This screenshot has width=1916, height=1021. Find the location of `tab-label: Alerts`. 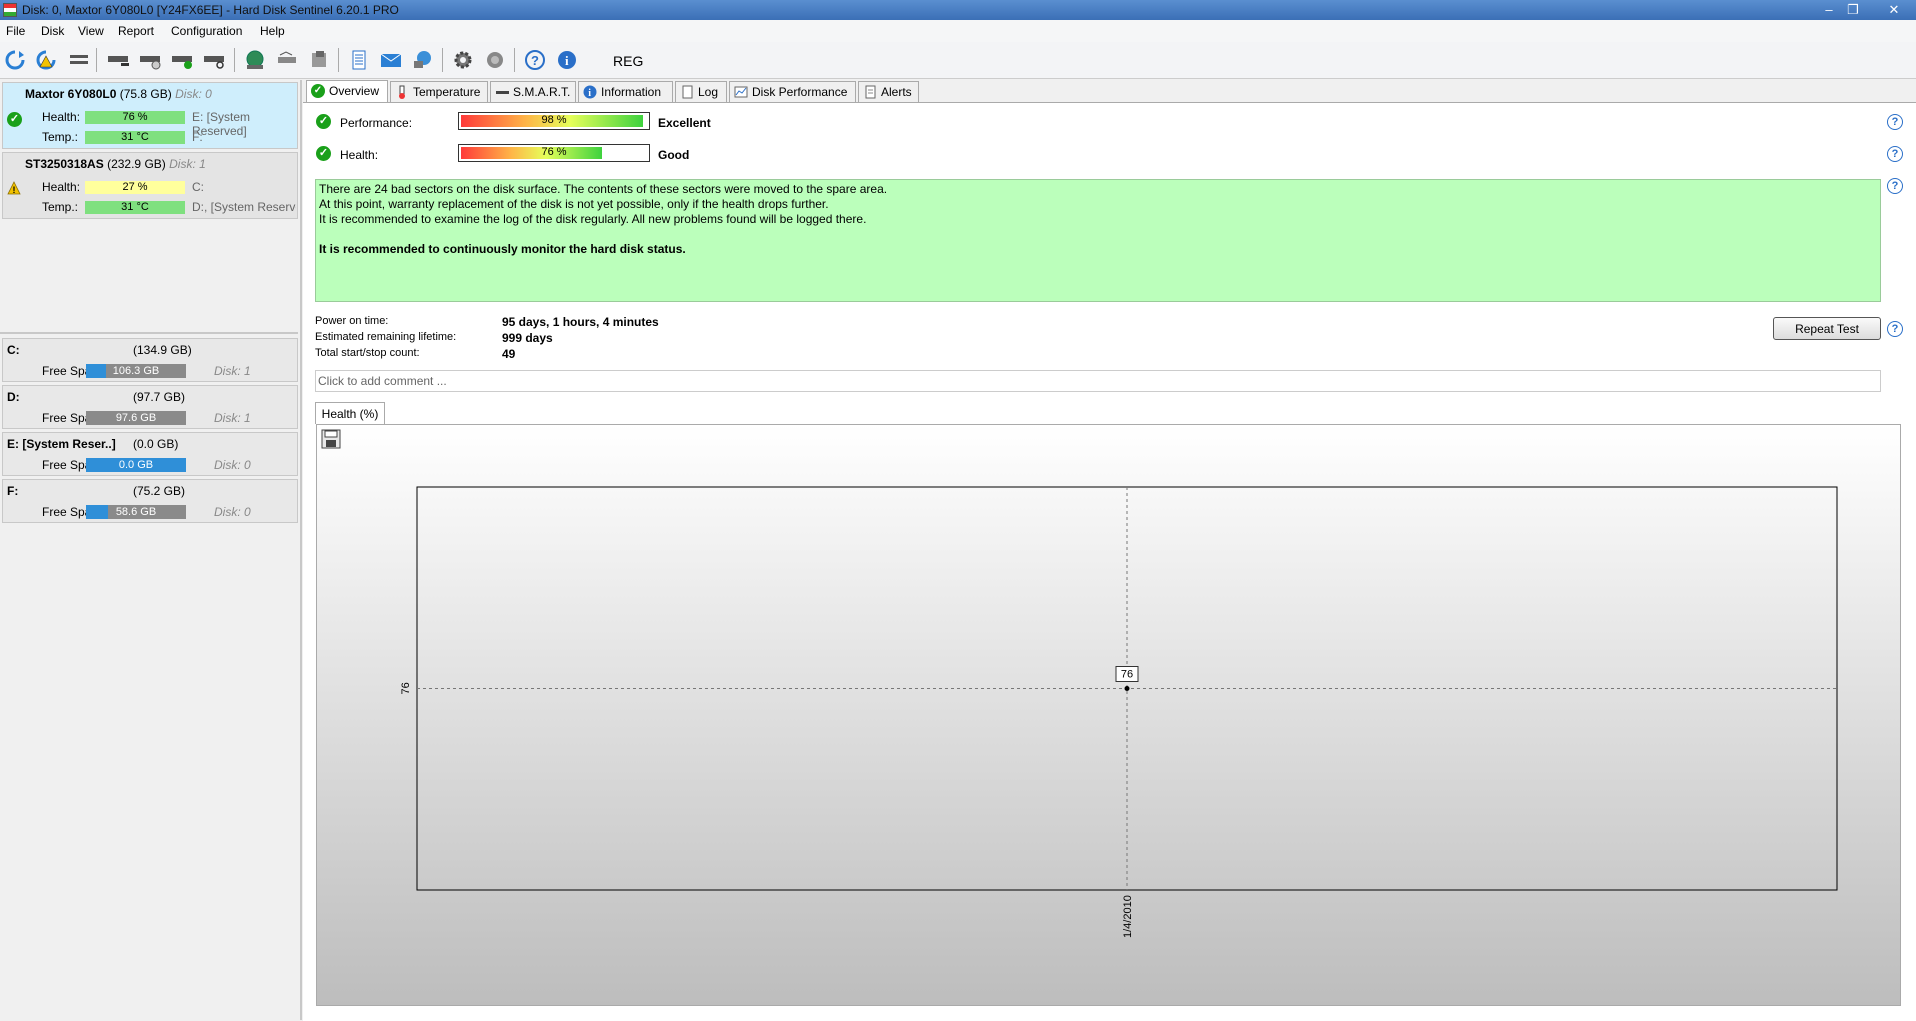

tab-label: Alerts is located at coordinates (896, 92).